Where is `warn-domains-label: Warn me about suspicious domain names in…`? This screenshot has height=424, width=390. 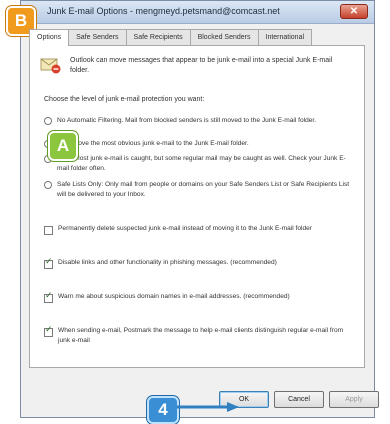 warn-domains-label: Warn me about suspicious domain names in… is located at coordinates (174, 296).